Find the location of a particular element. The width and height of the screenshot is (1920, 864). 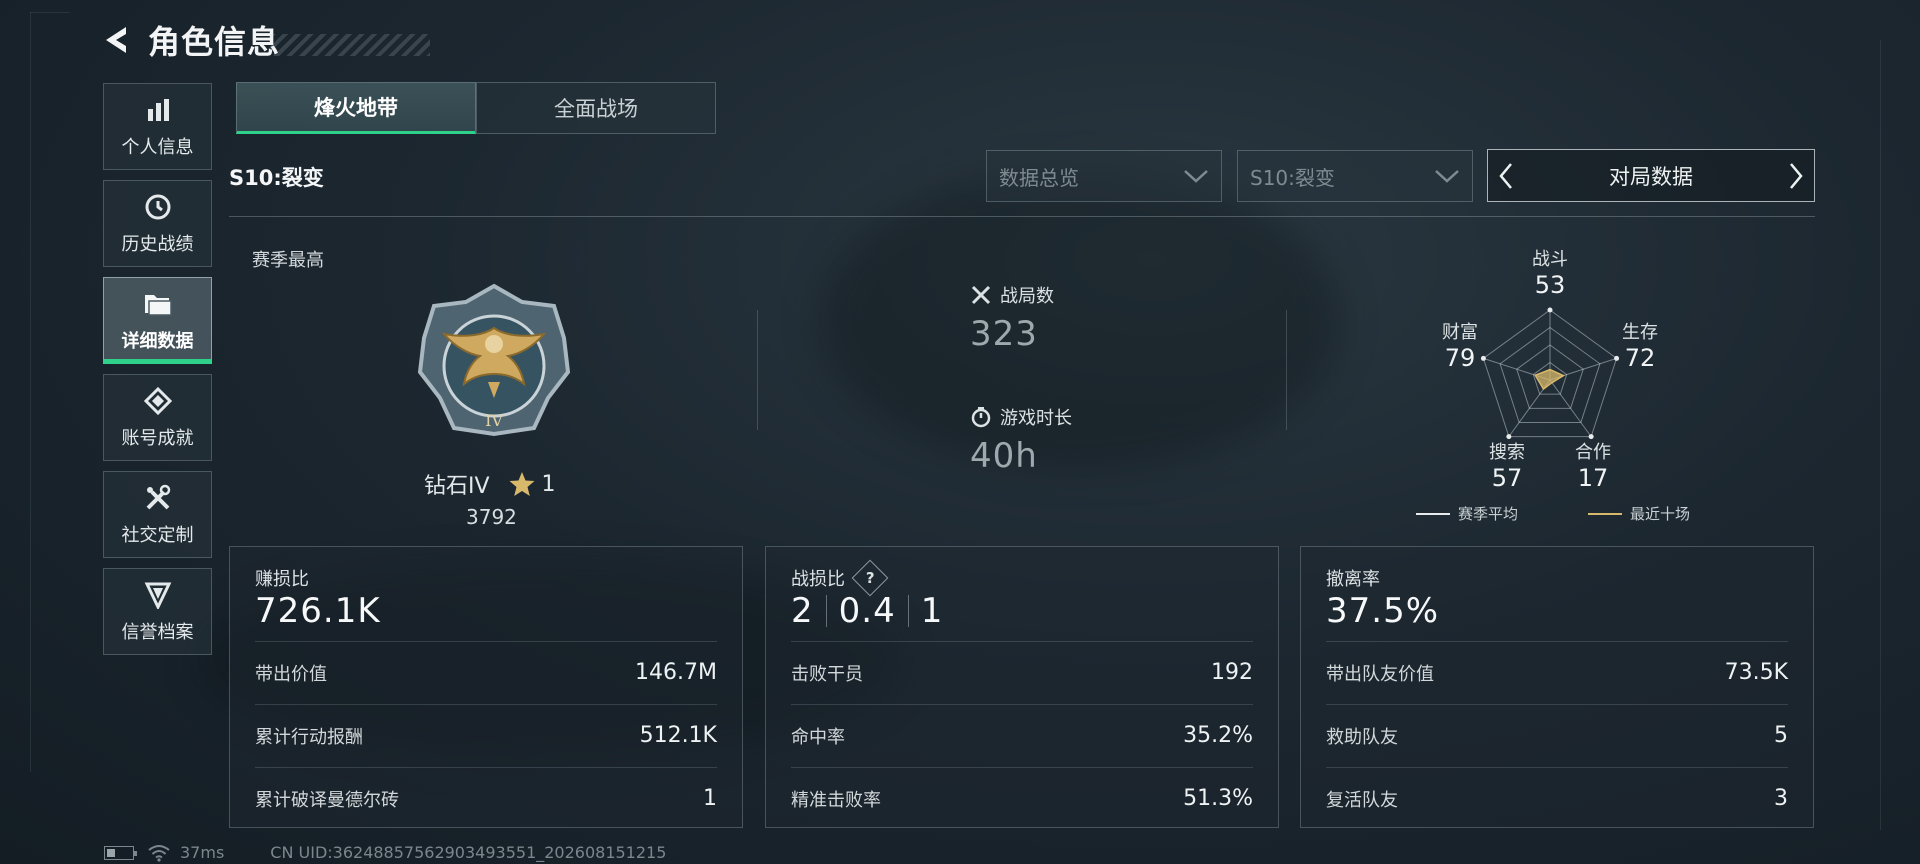

radar-axis-combat: 战斗 53 is located at coordinates (1550, 274).